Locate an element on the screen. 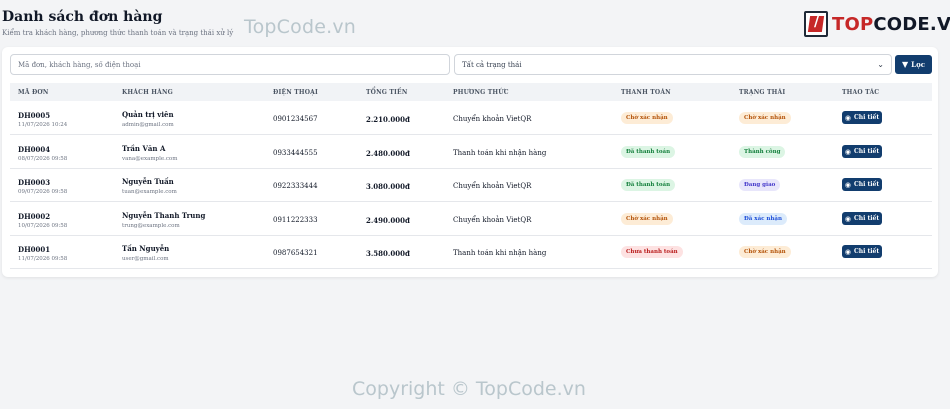 The image size is (950, 409). order-date: 09/07/2026 09:58 is located at coordinates (43, 192).